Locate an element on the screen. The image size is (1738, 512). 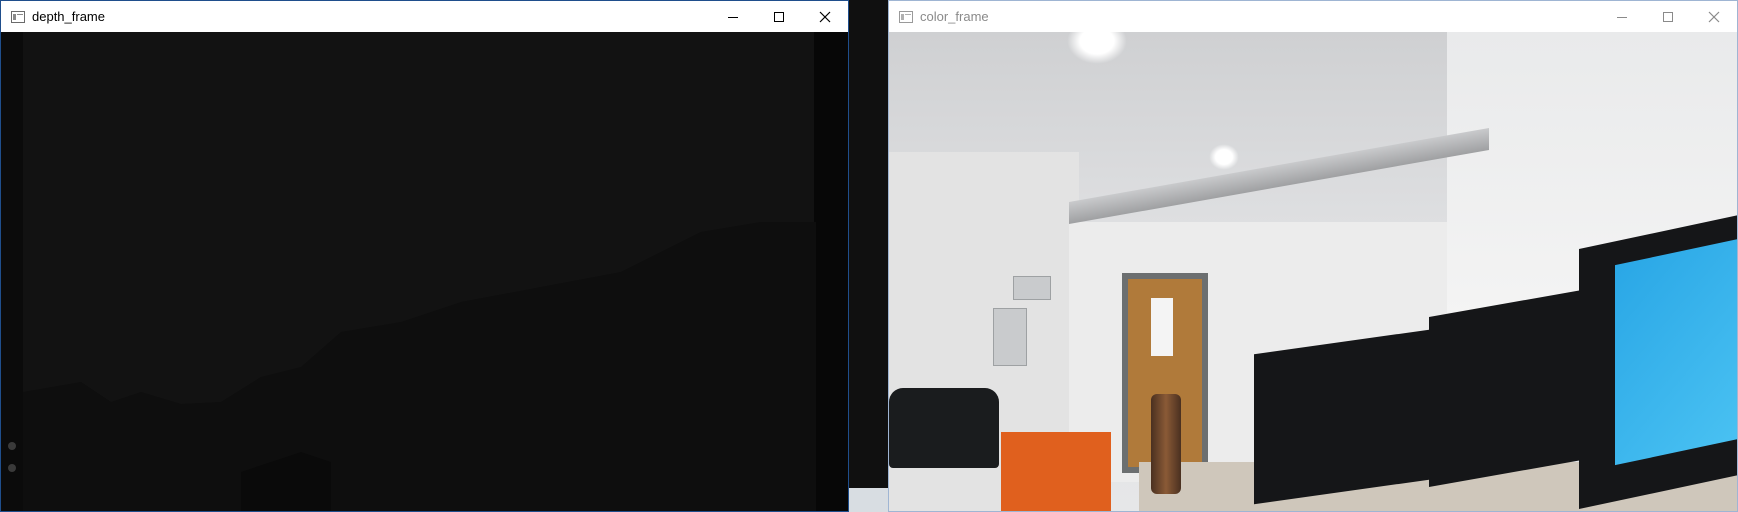
depth-frame-titlebar: depth_frame is located at coordinates (424, 16).